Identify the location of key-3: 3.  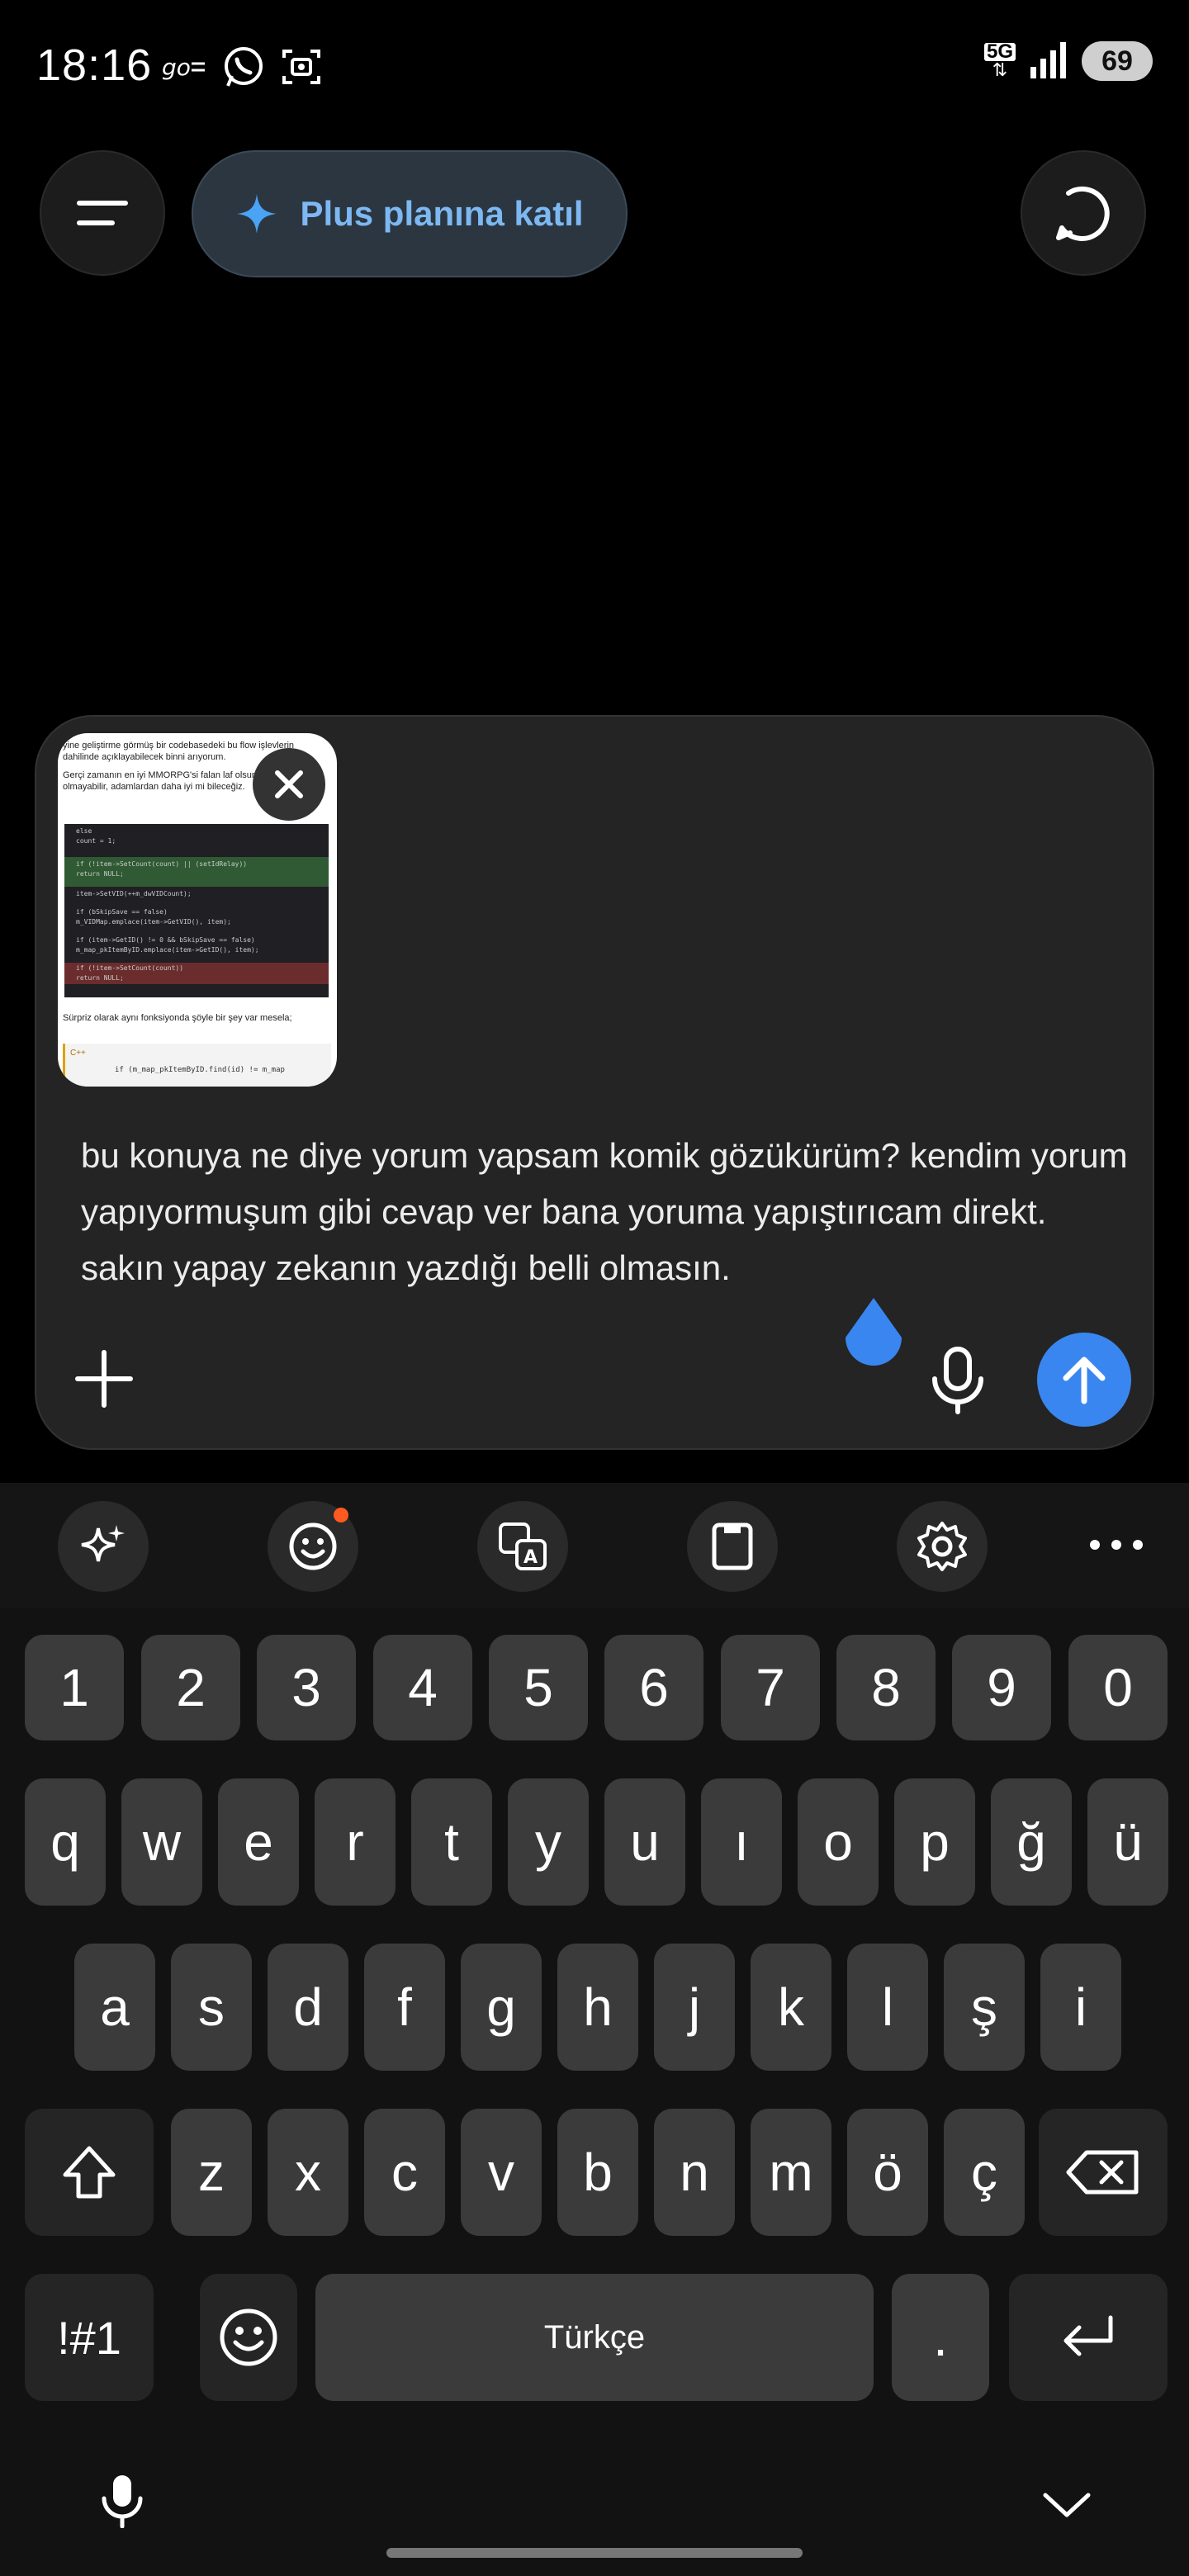
(306, 1687).